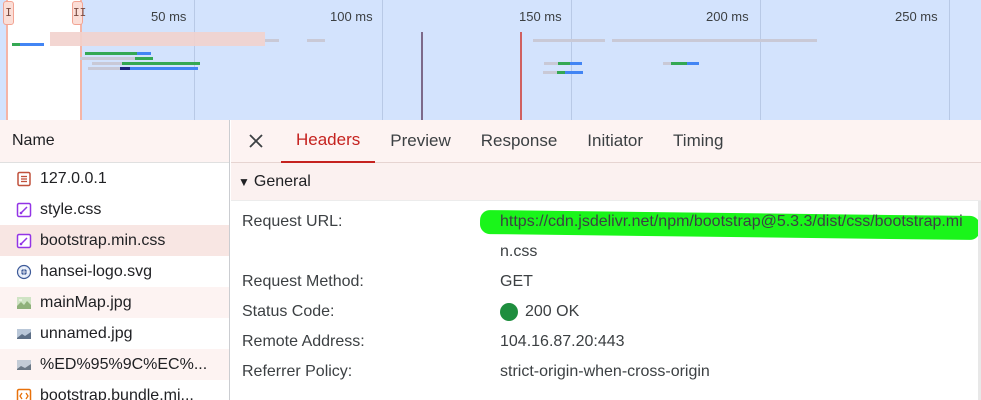  Describe the element at coordinates (303, 281) in the screenshot. I see `request-method-label: Request Method:` at that location.